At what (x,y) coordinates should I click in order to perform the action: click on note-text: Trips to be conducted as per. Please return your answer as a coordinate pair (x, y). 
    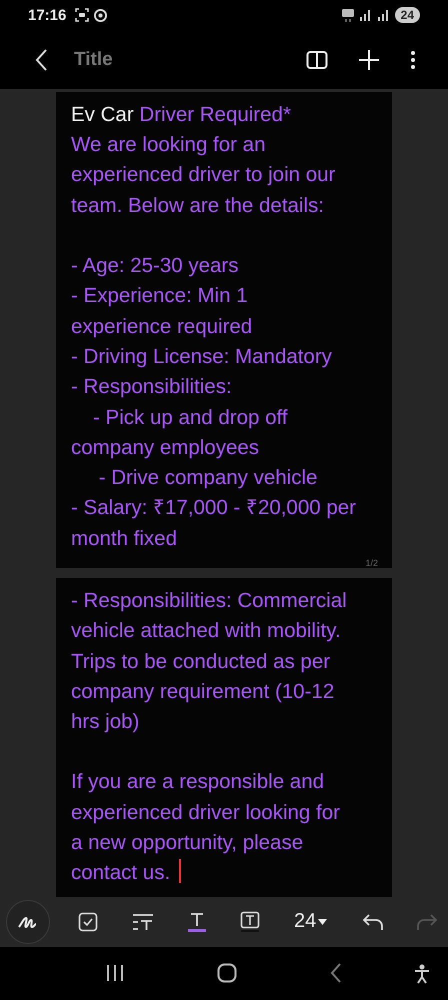
    Looking at the image, I should click on (200, 661).